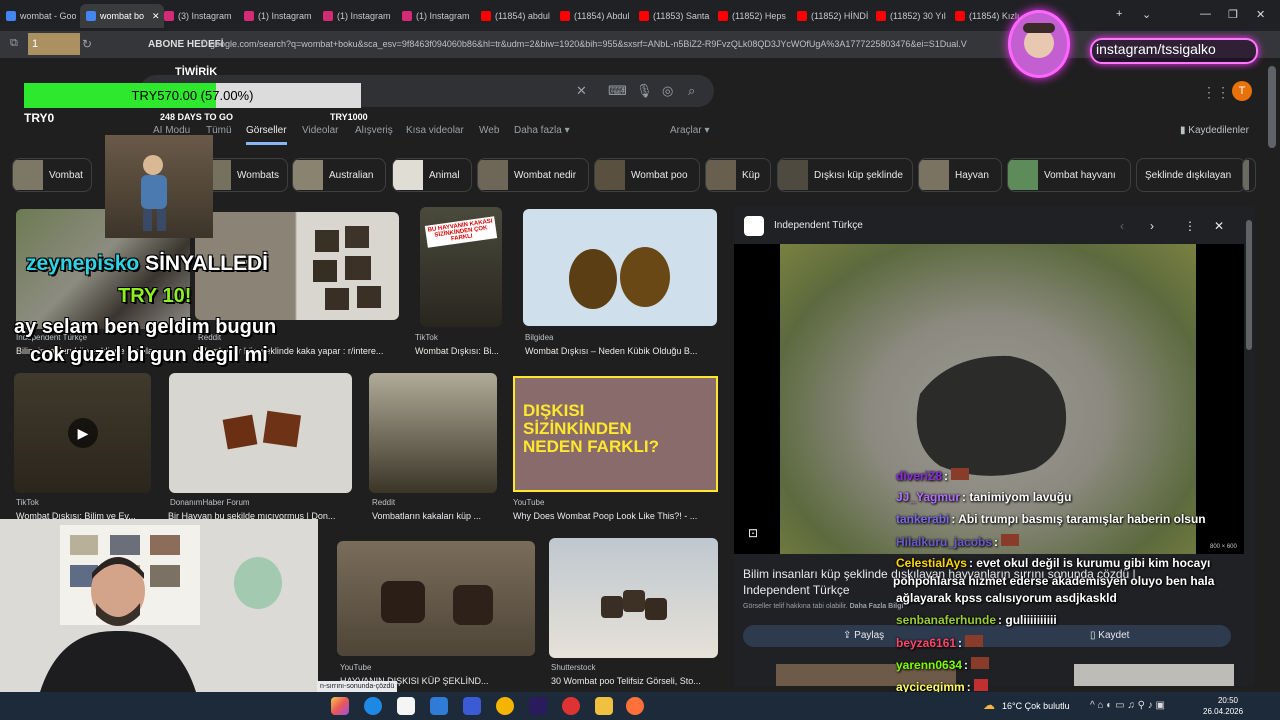 Image resolution: width=1280 pixels, height=720 pixels. Describe the element at coordinates (835, 16) in the screenshot. I see `browser-tab: (11852) HİNDİ` at that location.